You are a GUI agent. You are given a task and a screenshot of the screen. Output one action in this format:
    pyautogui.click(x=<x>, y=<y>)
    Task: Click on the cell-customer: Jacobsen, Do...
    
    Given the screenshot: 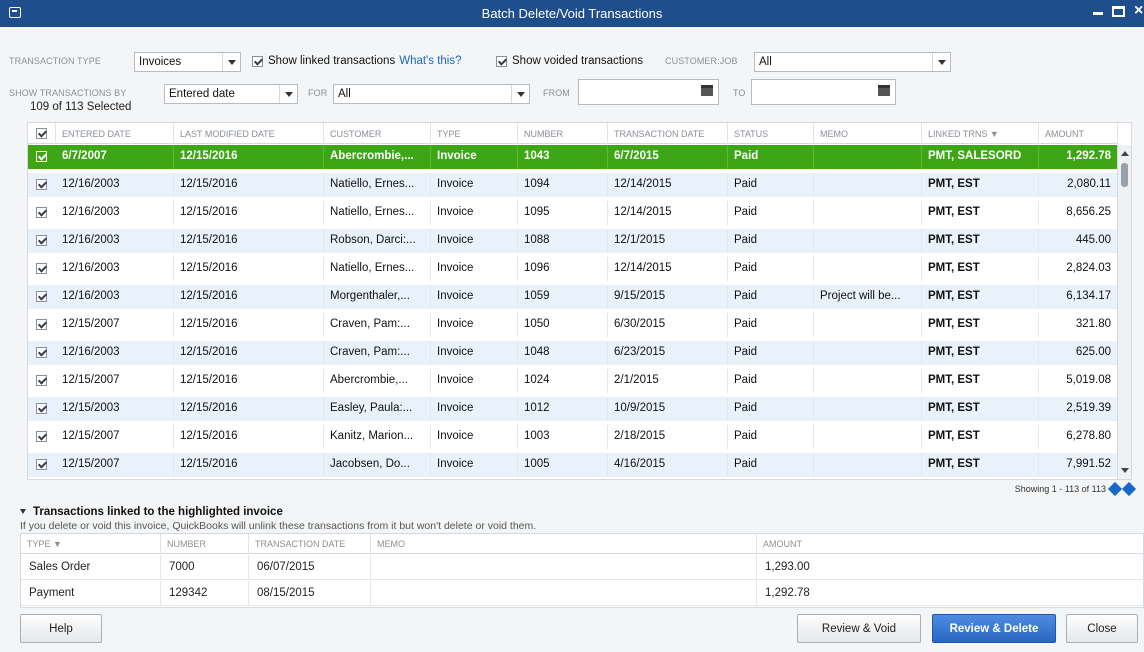 What is the action you would take?
    pyautogui.click(x=377, y=465)
    